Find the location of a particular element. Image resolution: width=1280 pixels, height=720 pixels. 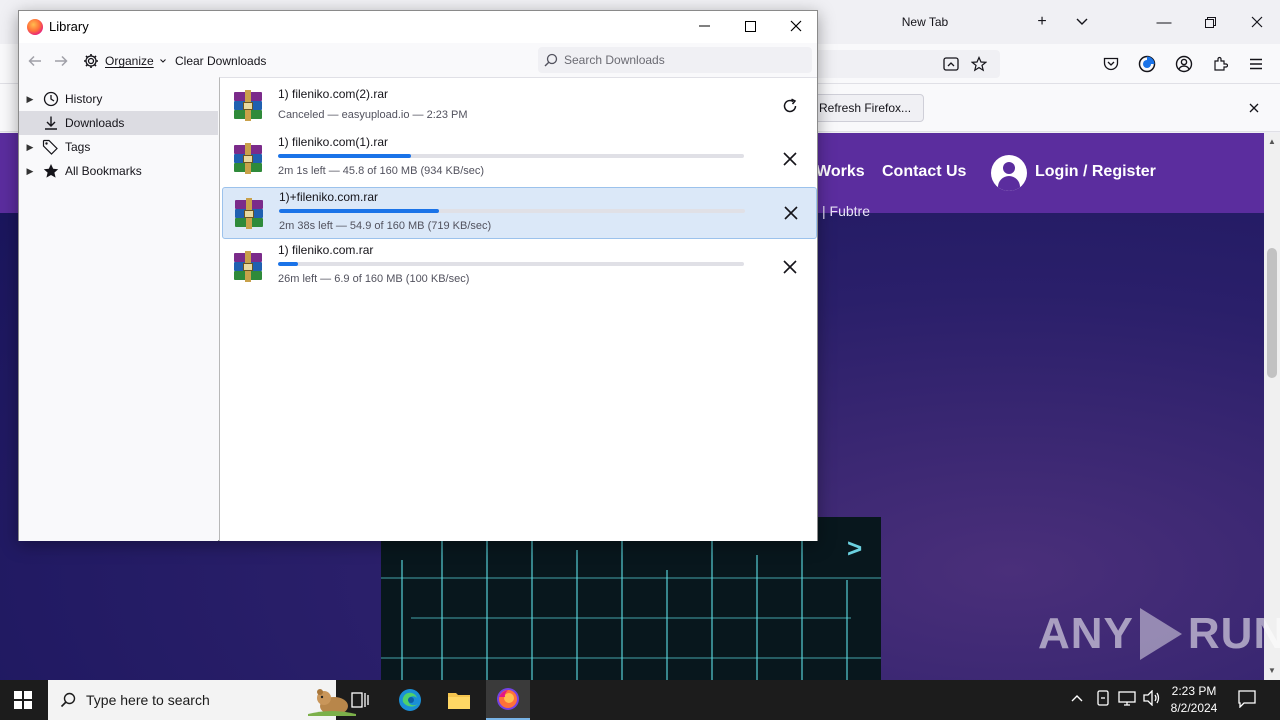

browser-minimize-icon: — is located at coordinates (1164, 22).